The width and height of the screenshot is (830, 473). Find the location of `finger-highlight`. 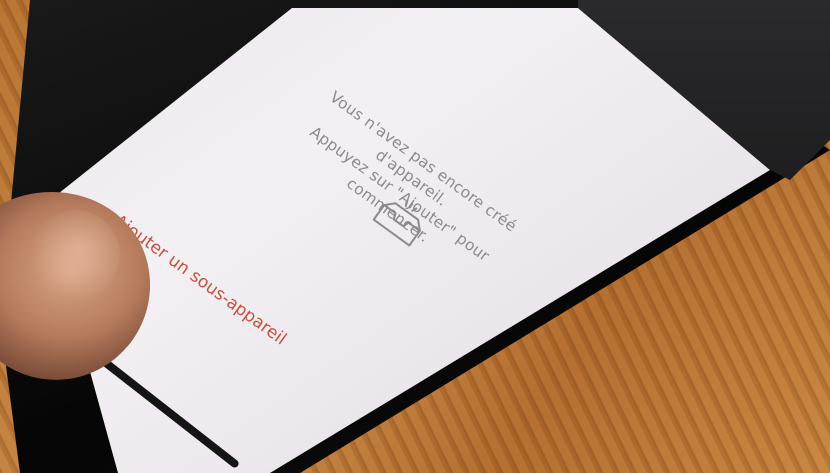

finger-highlight is located at coordinates (75, 255).